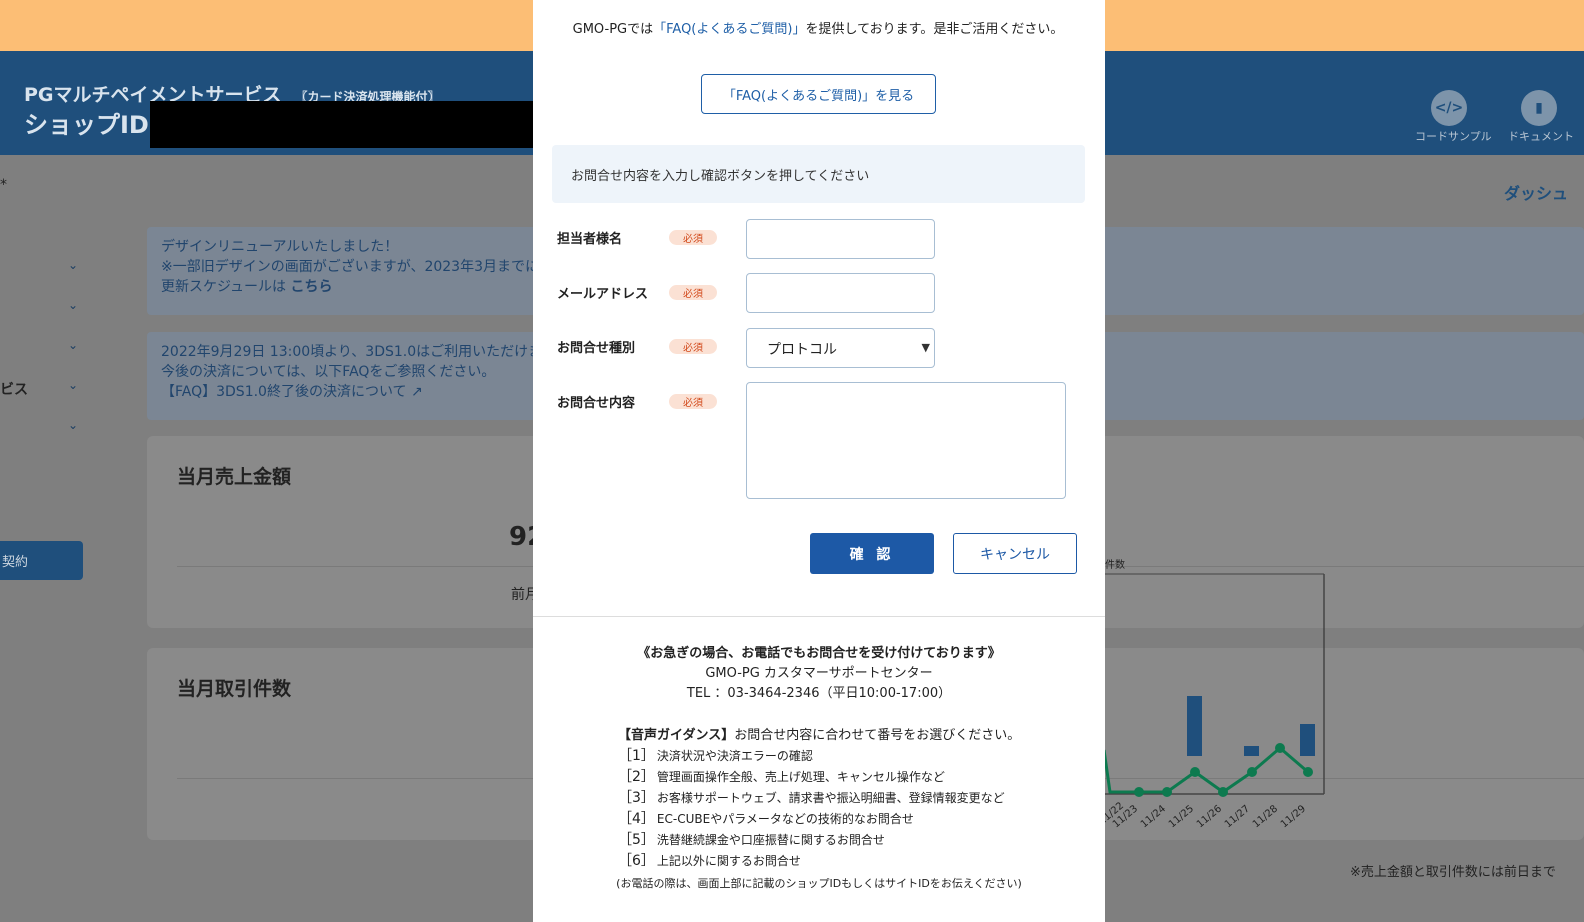 The image size is (1584, 922). I want to click on dashboard-link: ダッシュ, so click(1536, 192).